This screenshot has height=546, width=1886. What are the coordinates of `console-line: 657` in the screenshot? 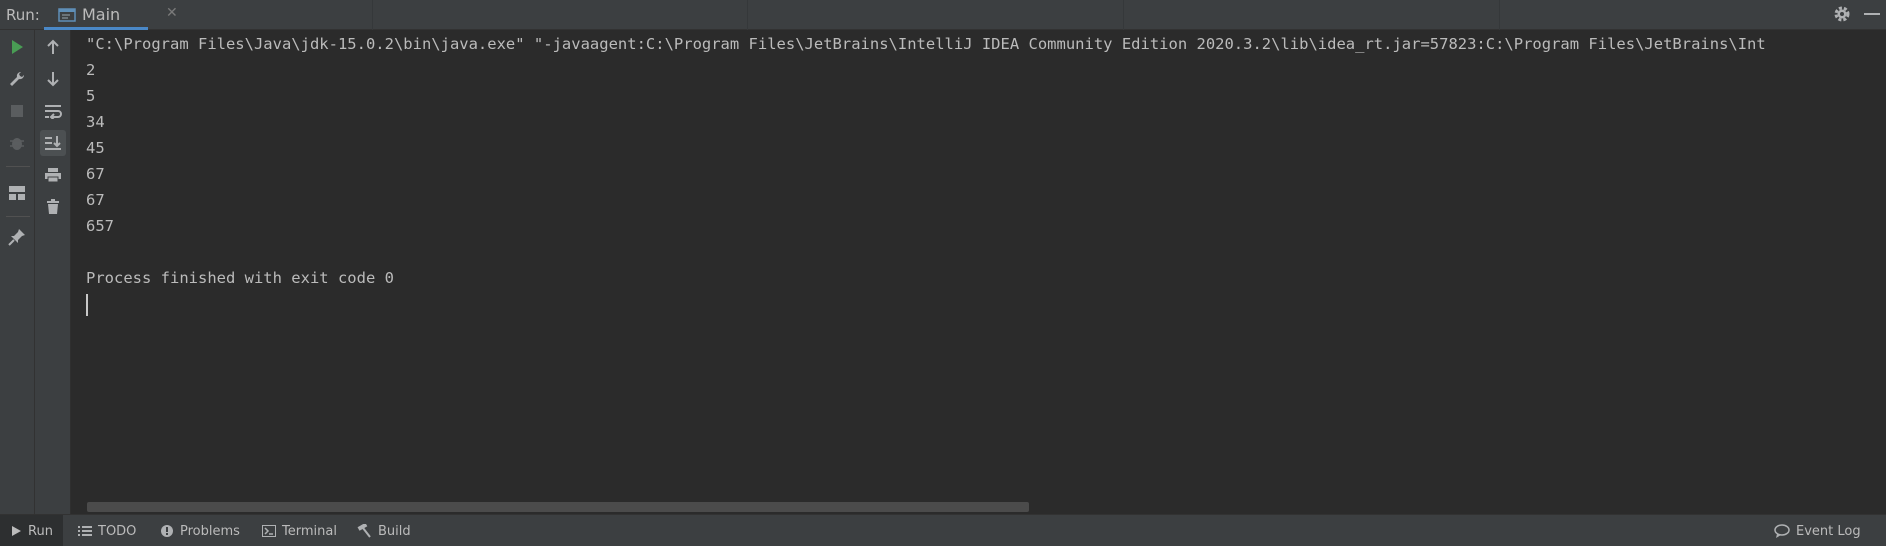 It's located at (100, 226).